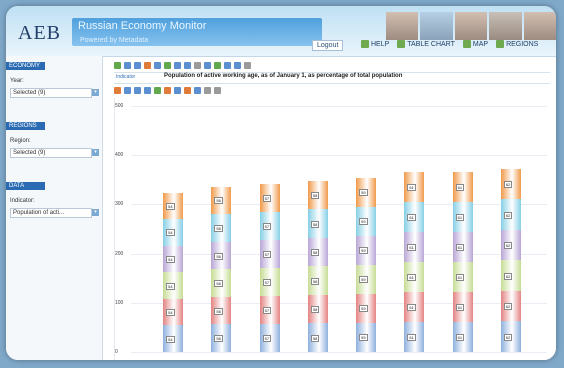 This screenshot has height=368, width=564. What do you see at coordinates (217, 90) in the screenshot?
I see `options-icon` at bounding box center [217, 90].